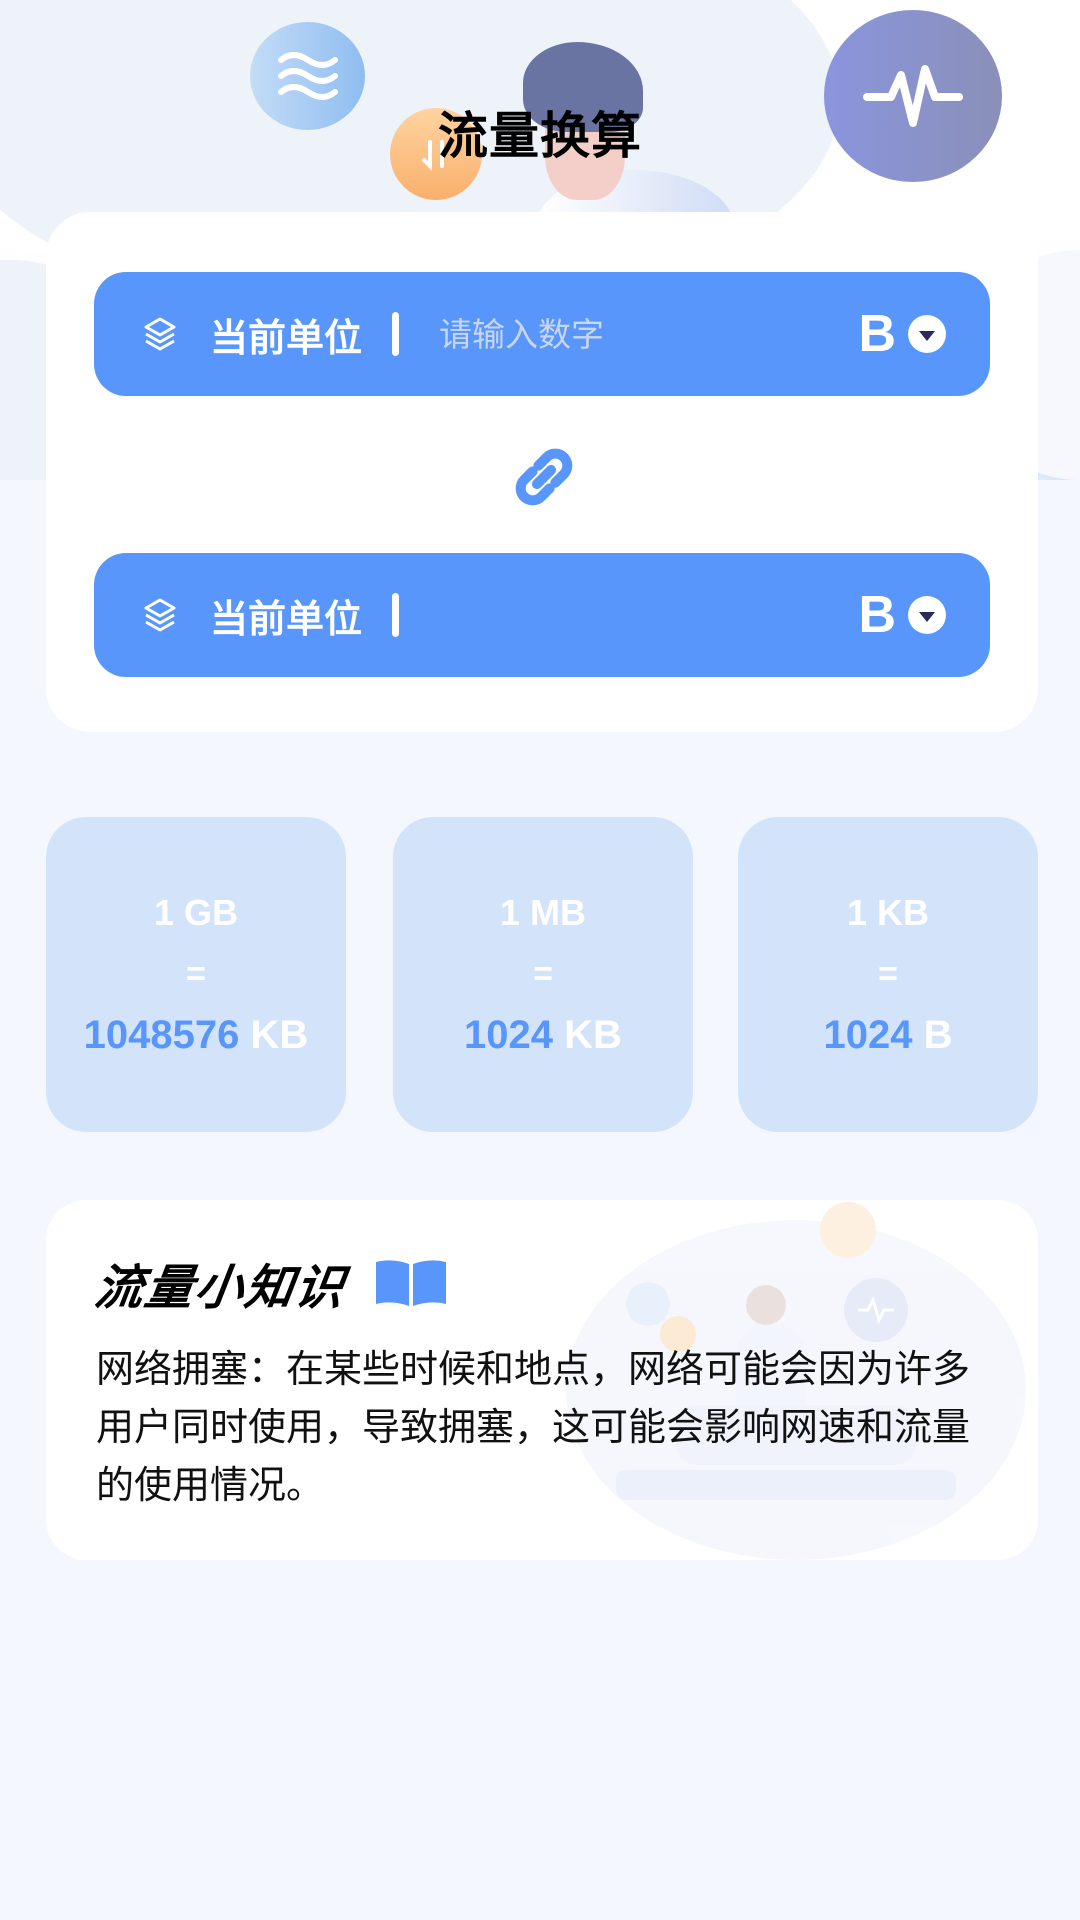 The height and width of the screenshot is (1920, 1080). What do you see at coordinates (196, 912) in the screenshot?
I see `tile-from: 1 GB` at bounding box center [196, 912].